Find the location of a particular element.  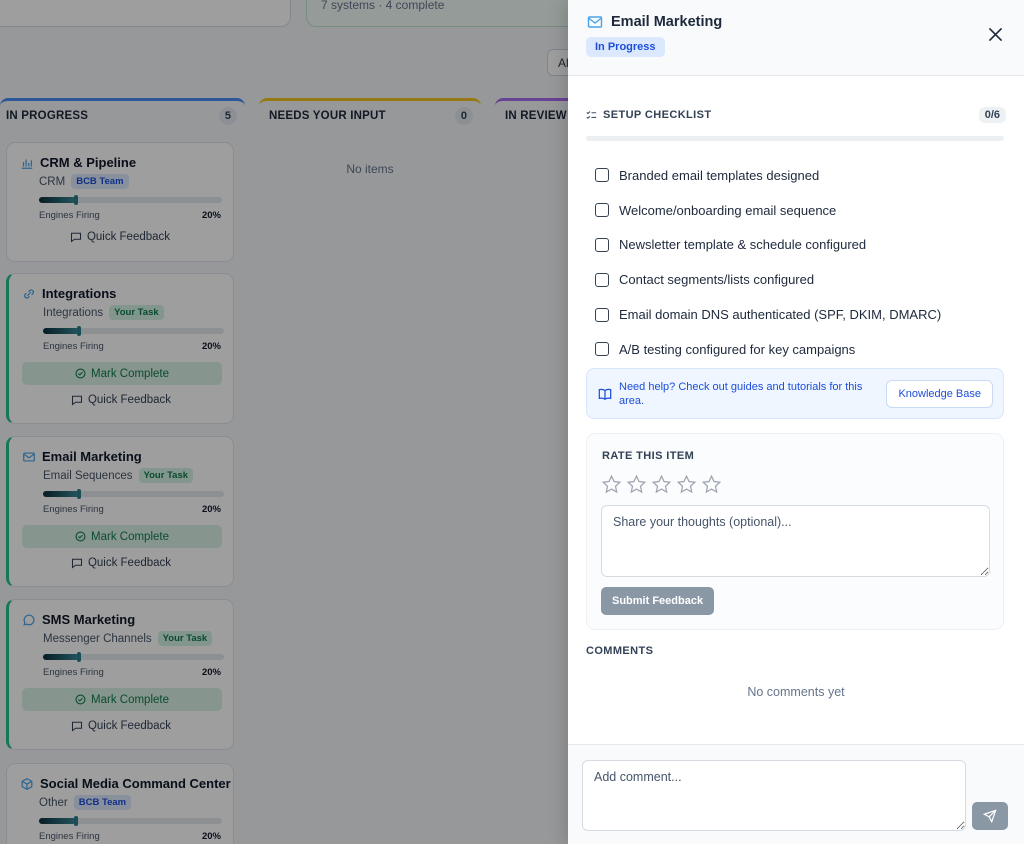

list-checks-icon is located at coordinates (591, 114).